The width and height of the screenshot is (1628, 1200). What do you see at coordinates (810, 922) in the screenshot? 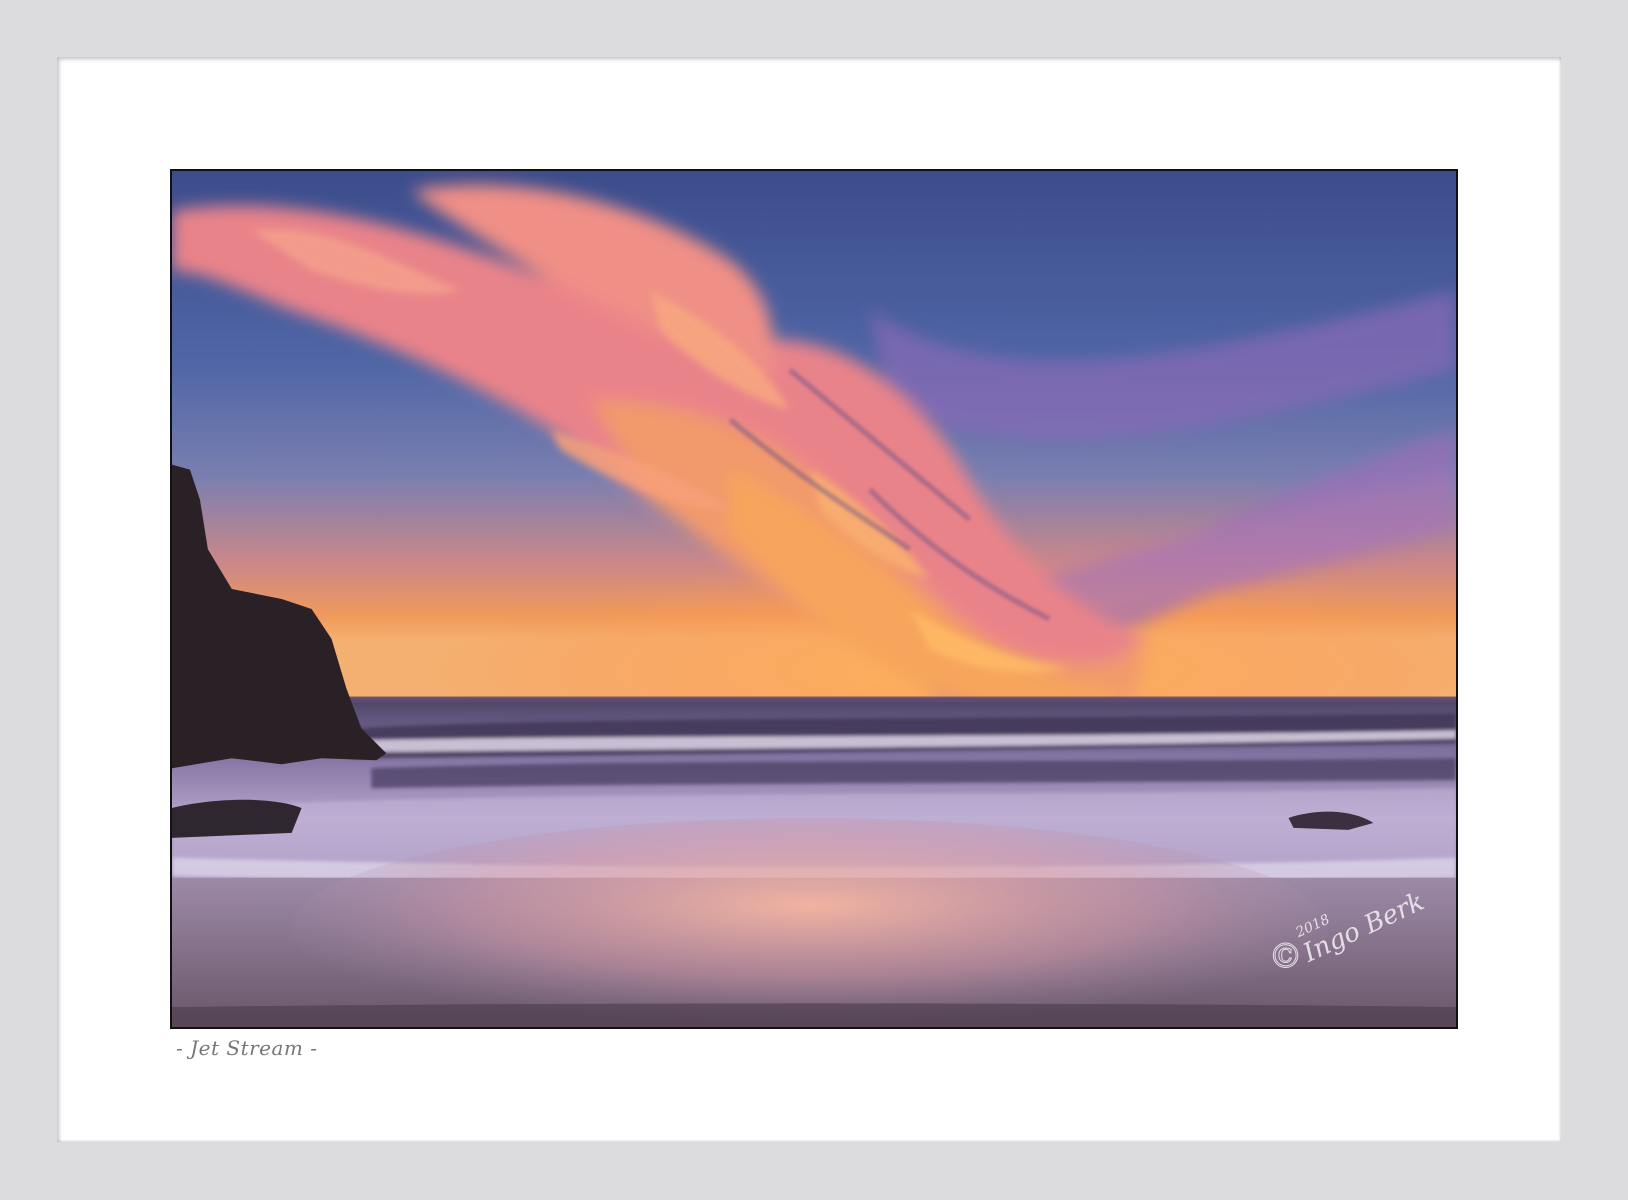
I see `sand-reflection` at bounding box center [810, 922].